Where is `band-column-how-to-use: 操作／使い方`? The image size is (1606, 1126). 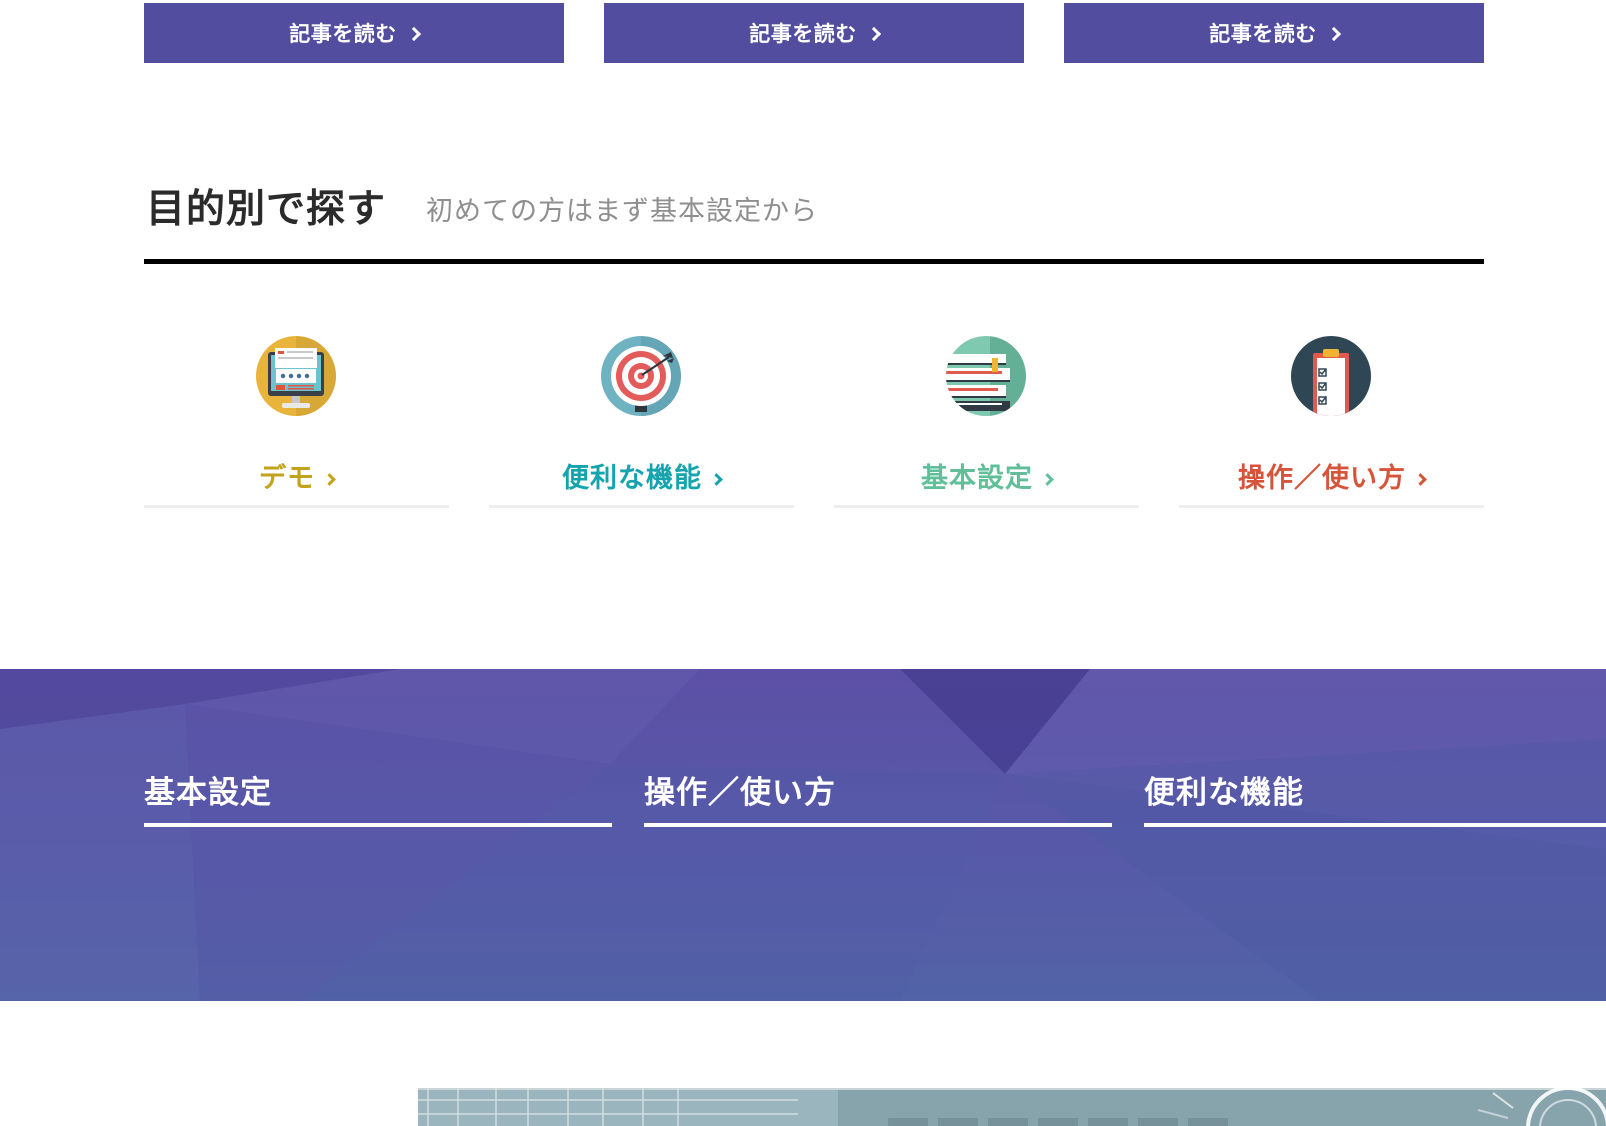 band-column-how-to-use: 操作／使い方 is located at coordinates (878, 797).